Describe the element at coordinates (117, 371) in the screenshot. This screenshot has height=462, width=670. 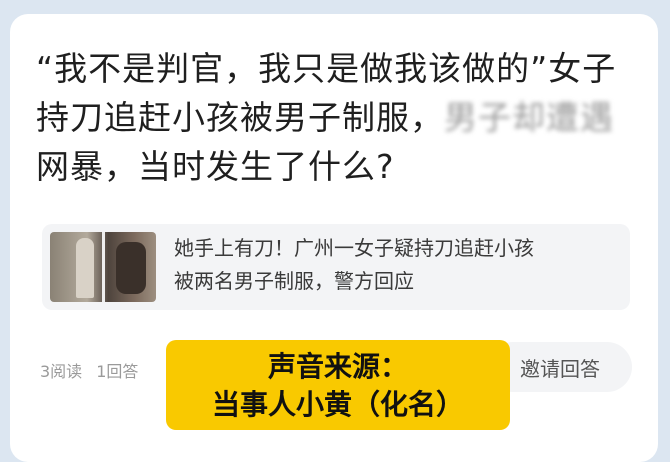
I see `answer-count: 1回答` at that location.